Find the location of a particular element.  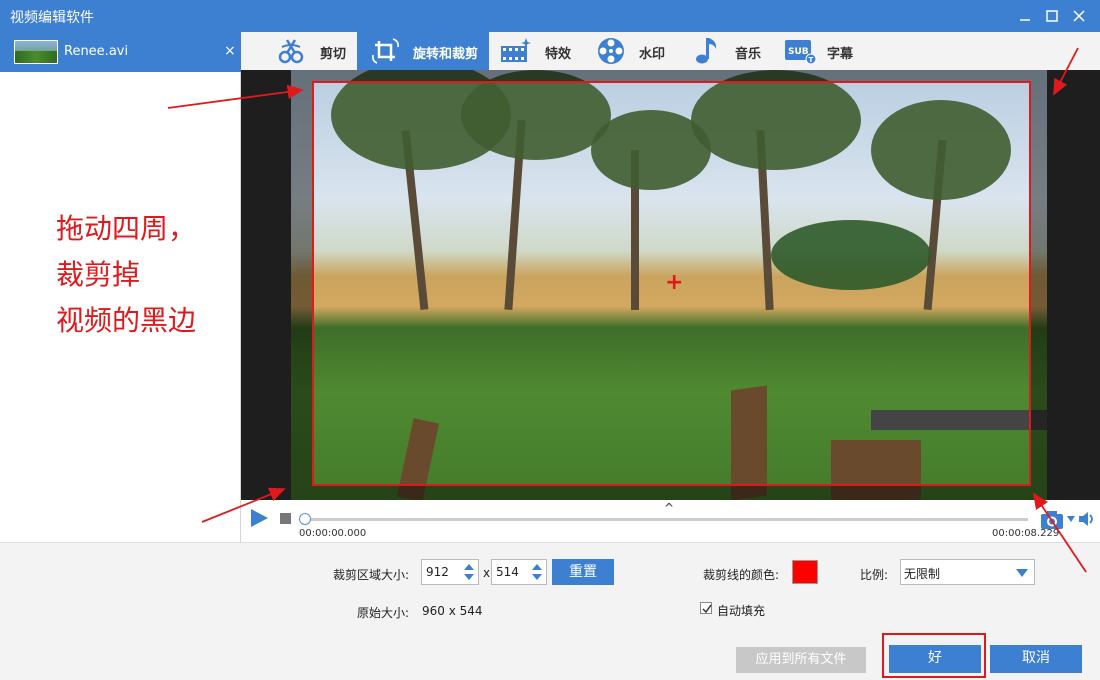

tab-music: 音乐 is located at coordinates (731, 51).